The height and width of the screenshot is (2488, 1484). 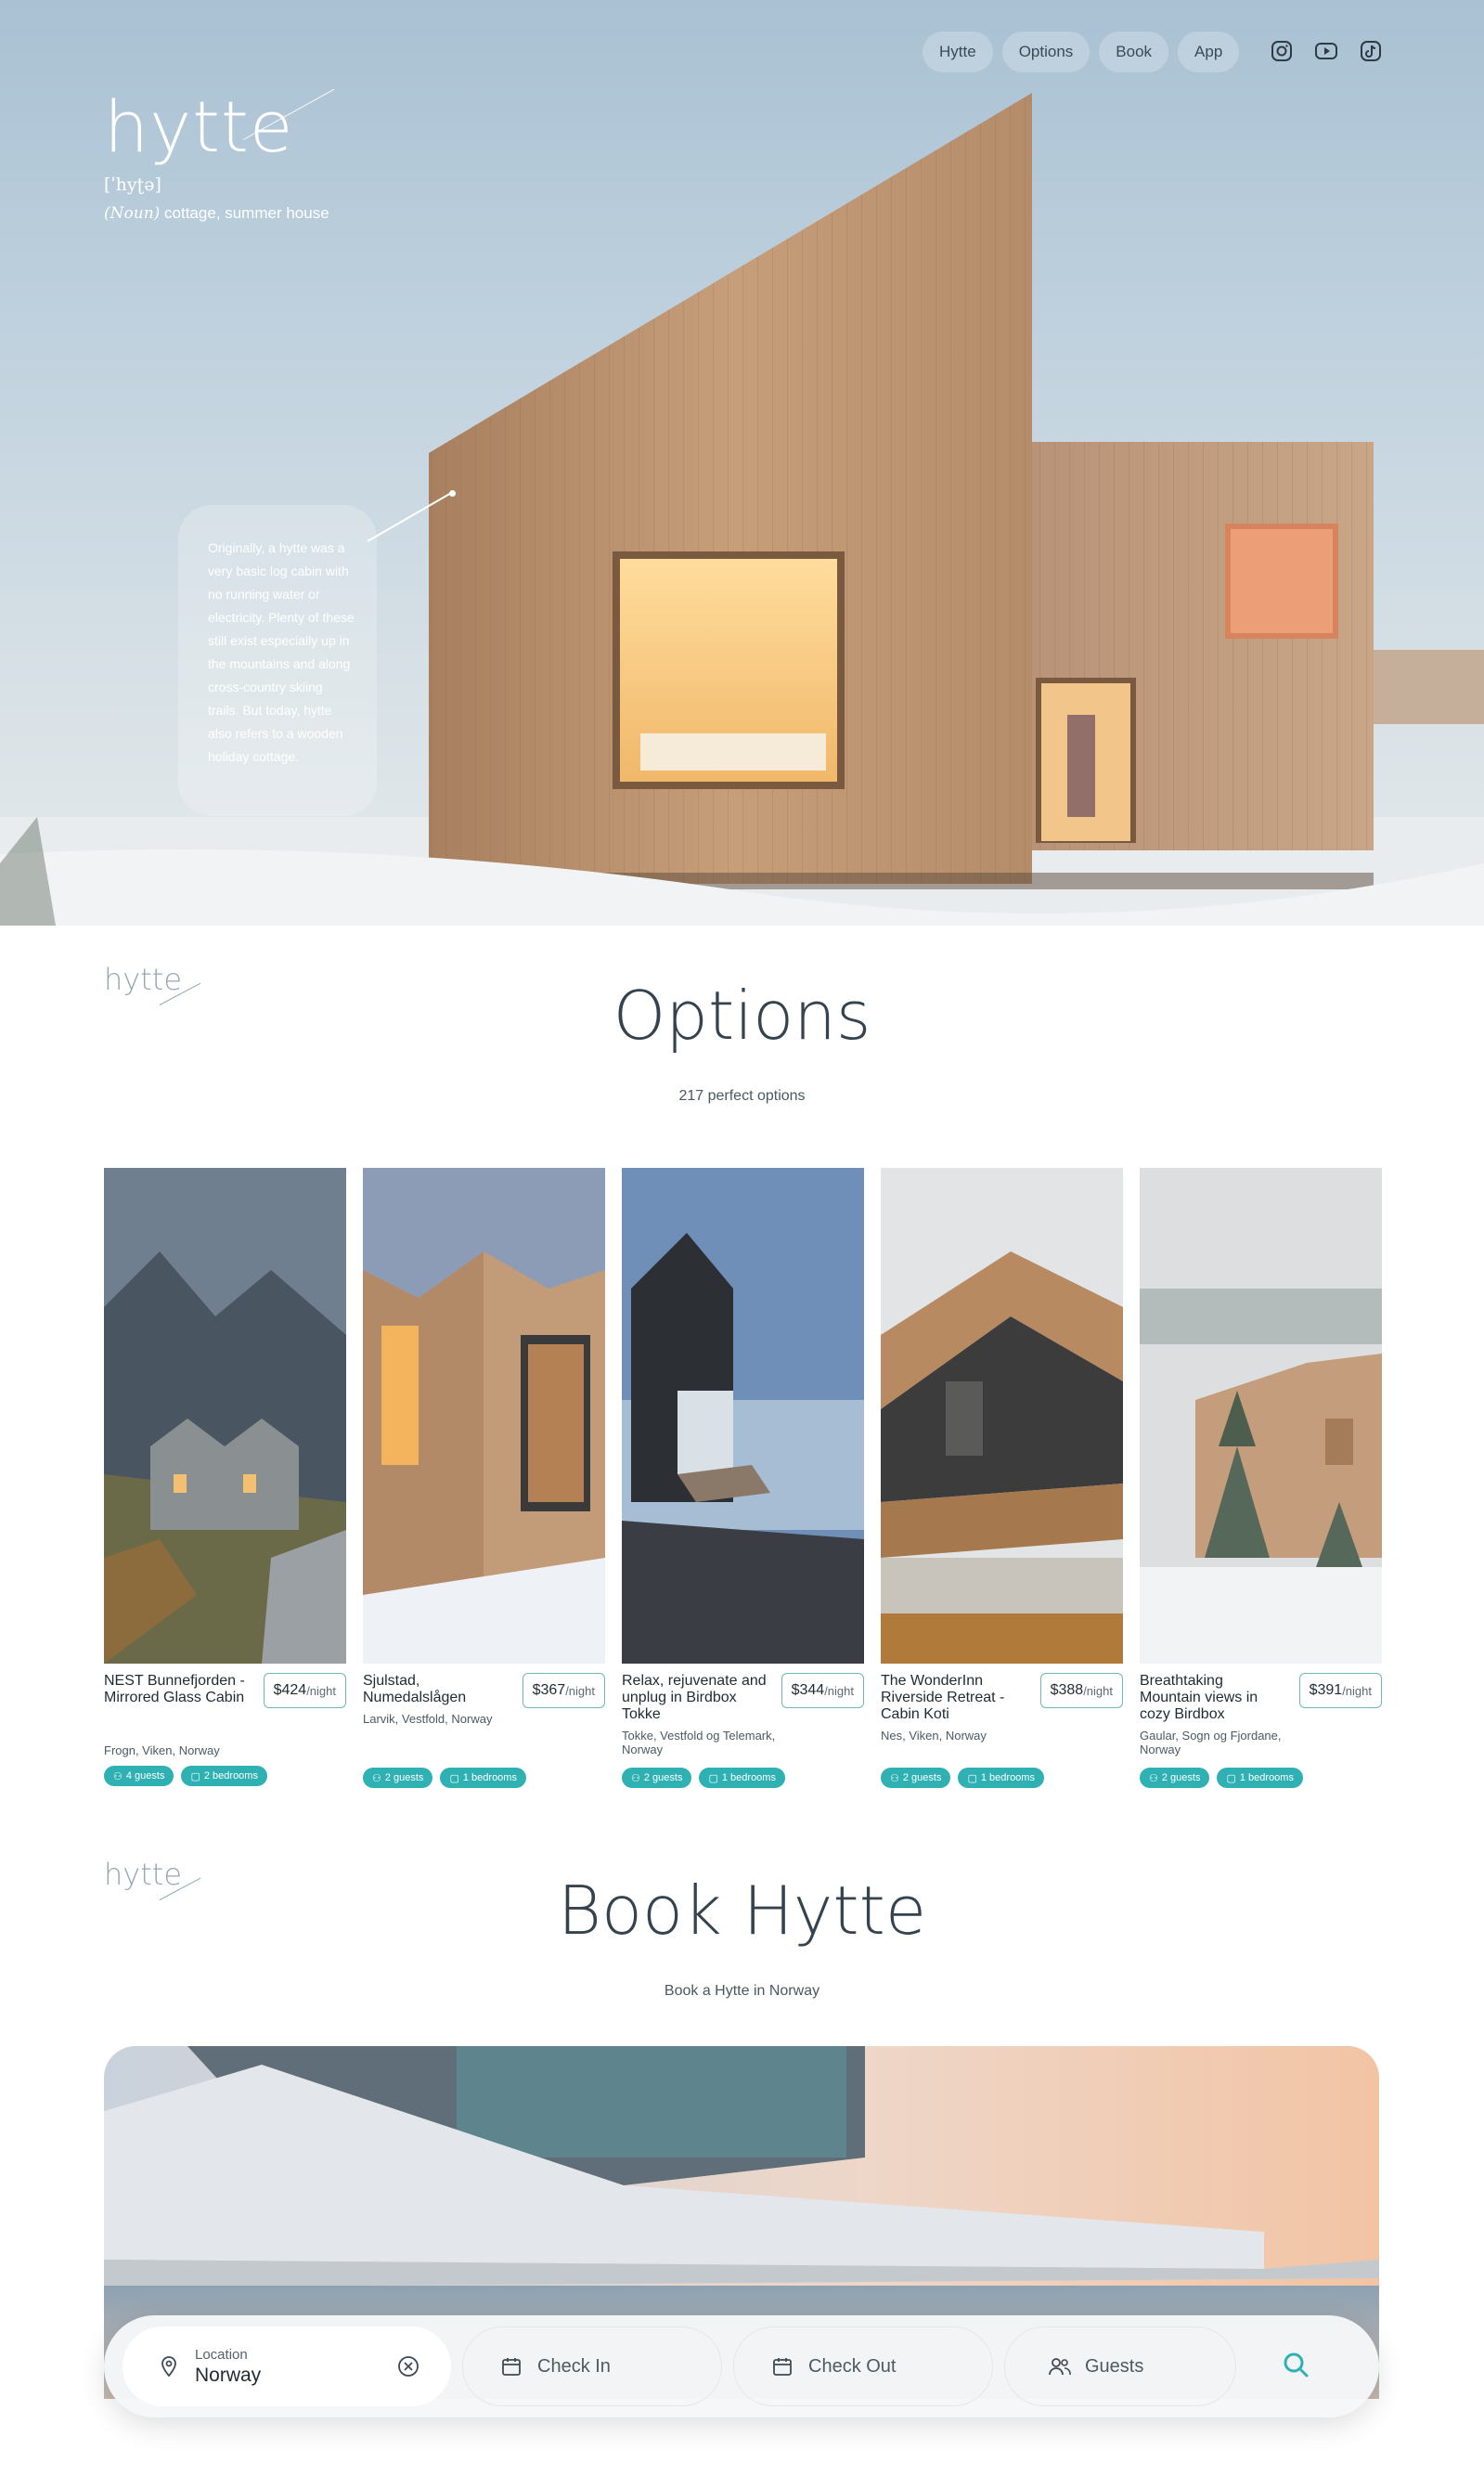 What do you see at coordinates (437, 1689) in the screenshot?
I see `option-card-name: Sjulstad, Numedalslågen` at bounding box center [437, 1689].